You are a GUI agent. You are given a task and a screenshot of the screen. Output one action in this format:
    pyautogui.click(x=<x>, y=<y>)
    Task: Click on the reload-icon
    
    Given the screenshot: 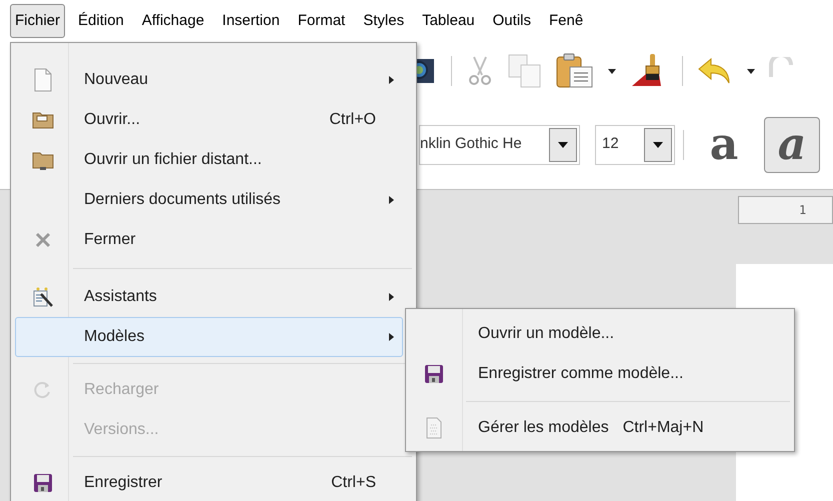 What is the action you would take?
    pyautogui.click(x=43, y=390)
    